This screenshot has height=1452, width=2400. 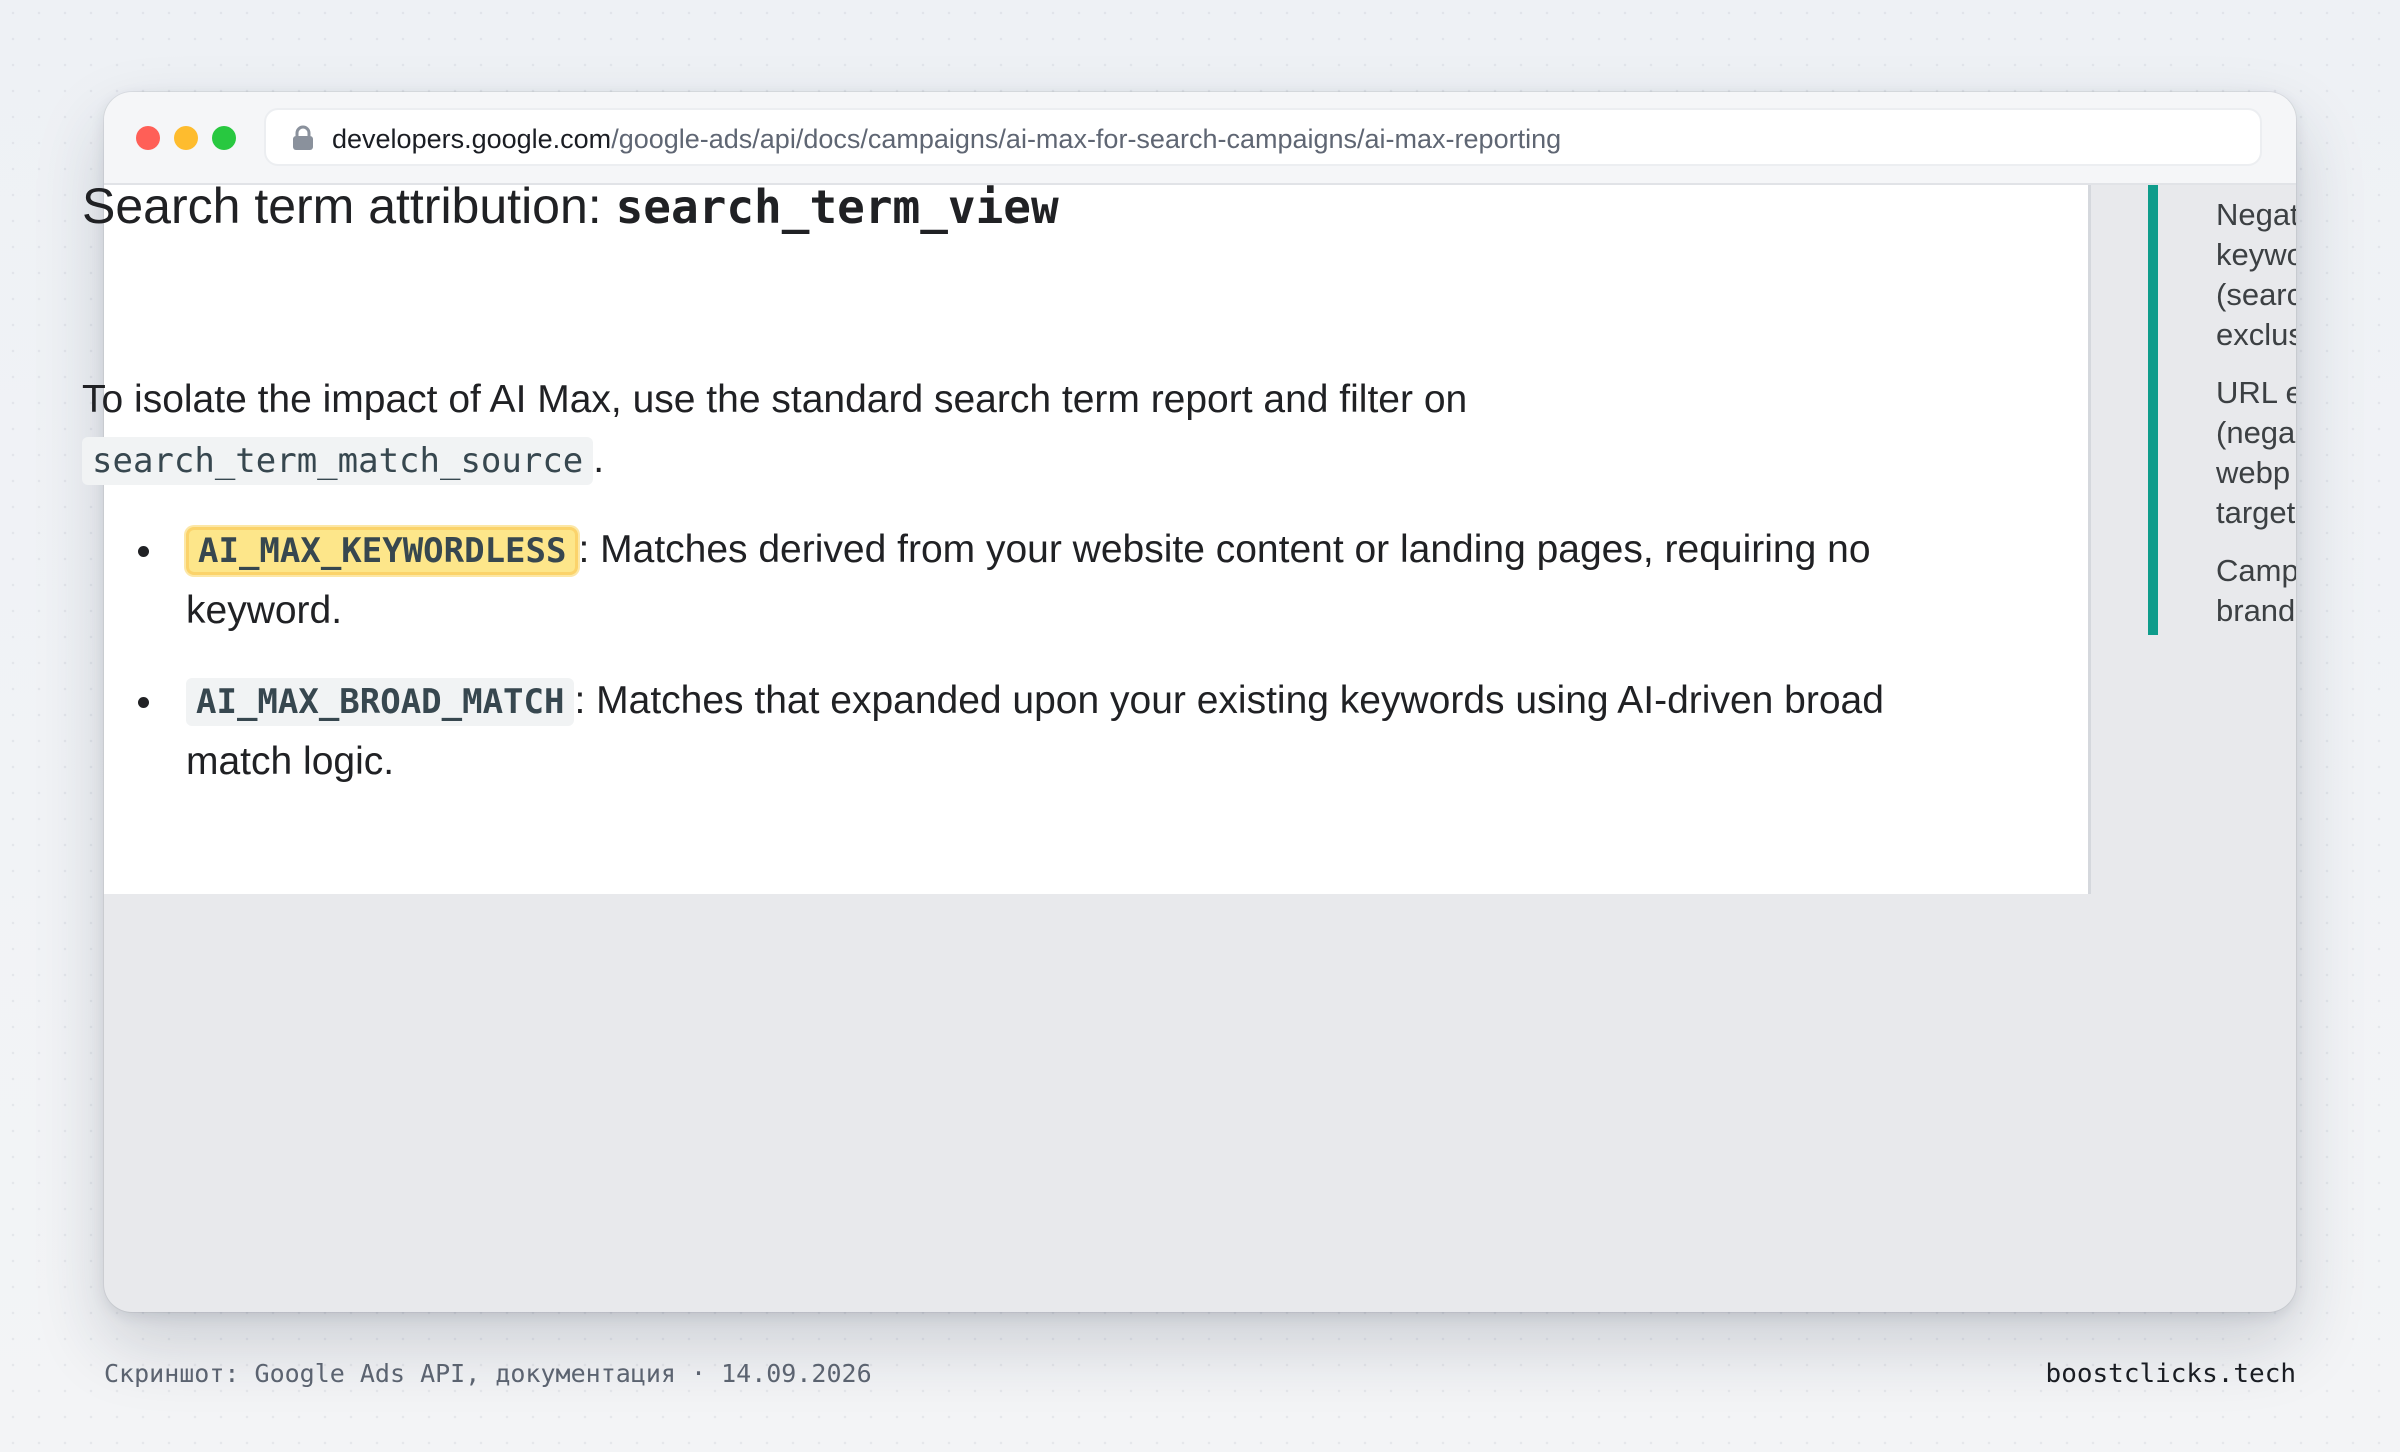 What do you see at coordinates (837, 207) in the screenshot?
I see `heading-code: search_term_view` at bounding box center [837, 207].